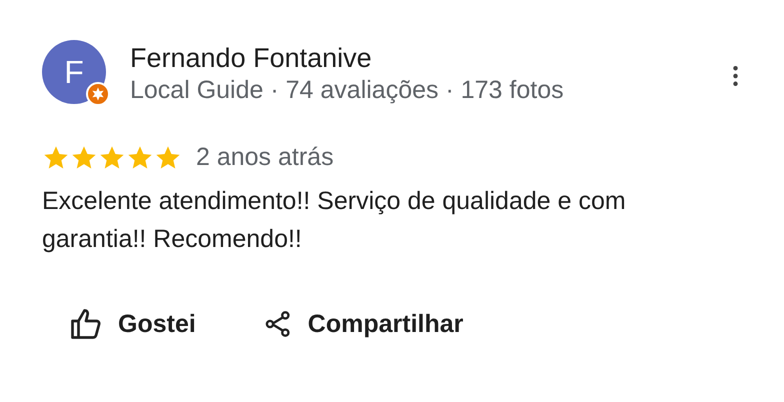  I want to click on review-text: Excelente atendimento!! Serviço de qualidade e com garantia!! Recomendo!!, so click(334, 220).